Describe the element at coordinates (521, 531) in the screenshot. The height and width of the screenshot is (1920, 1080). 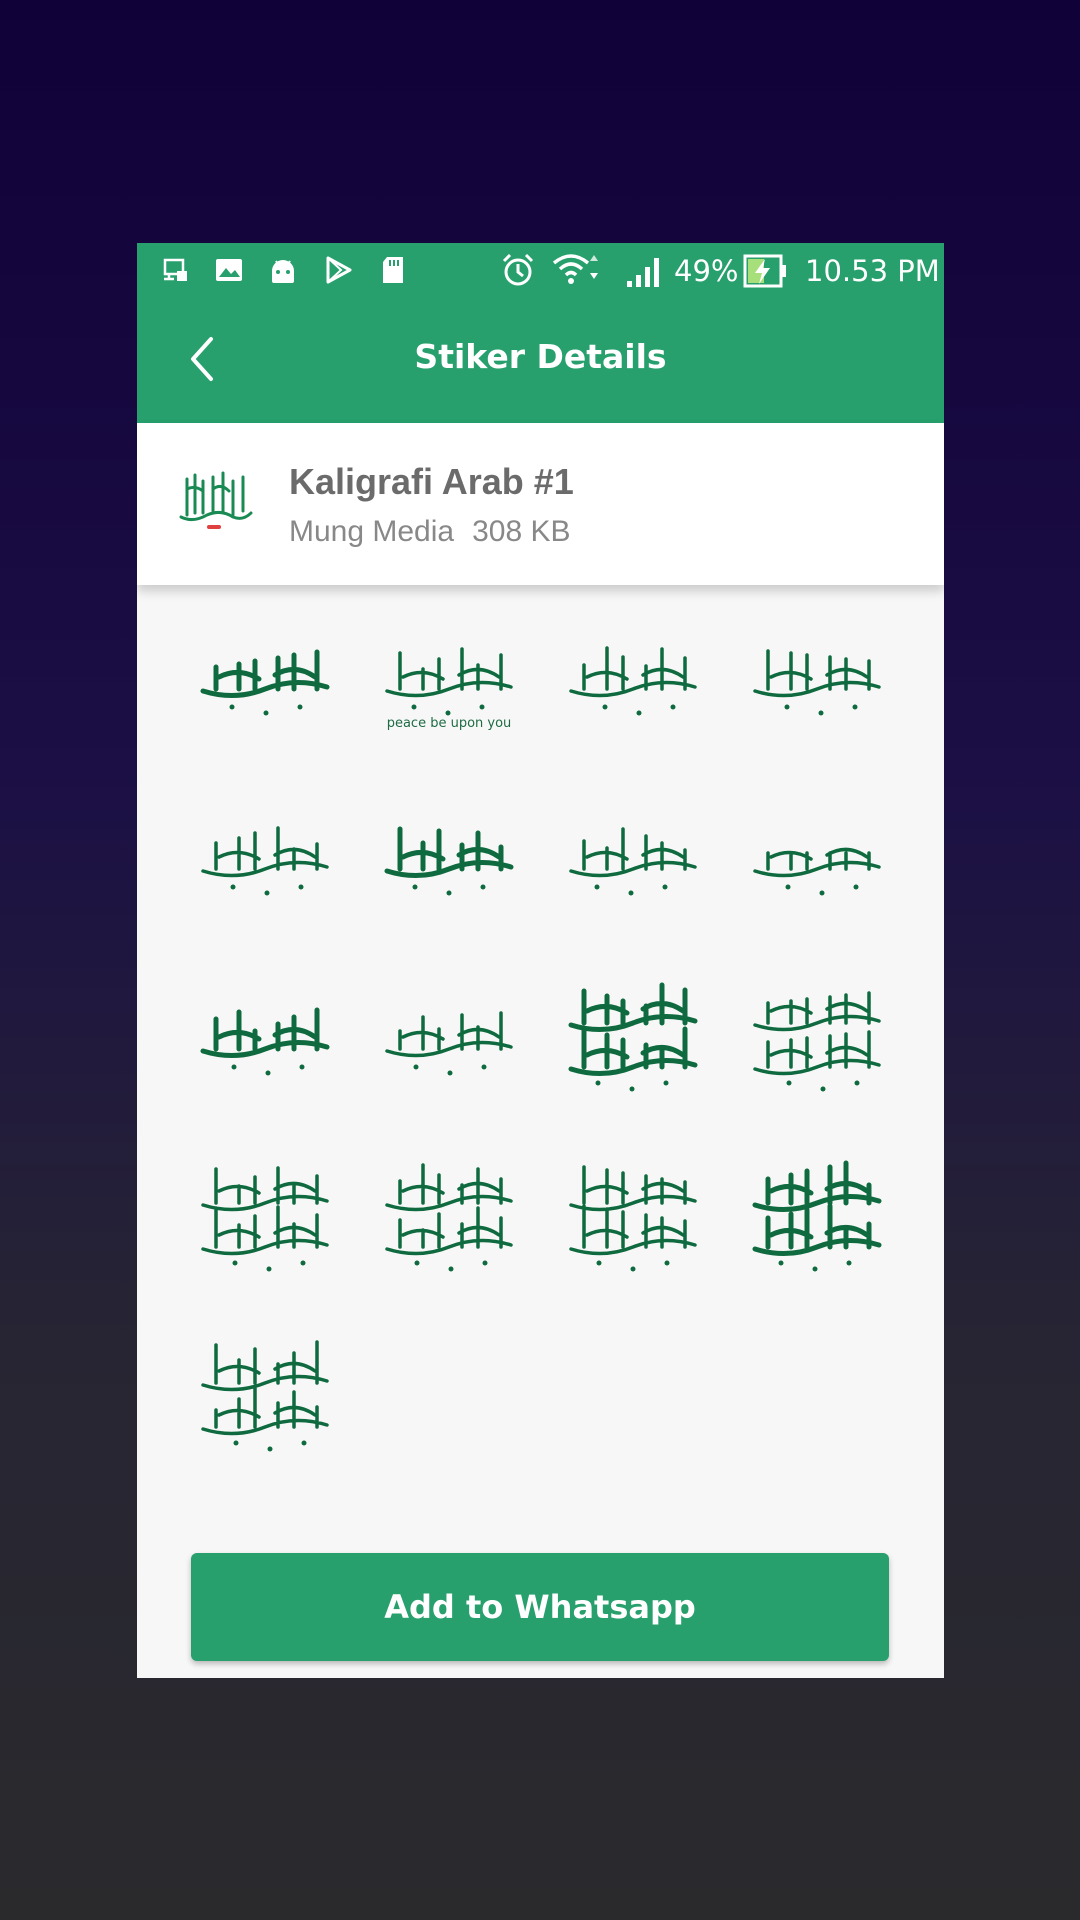
I see `pack-size: 308 KB` at that location.